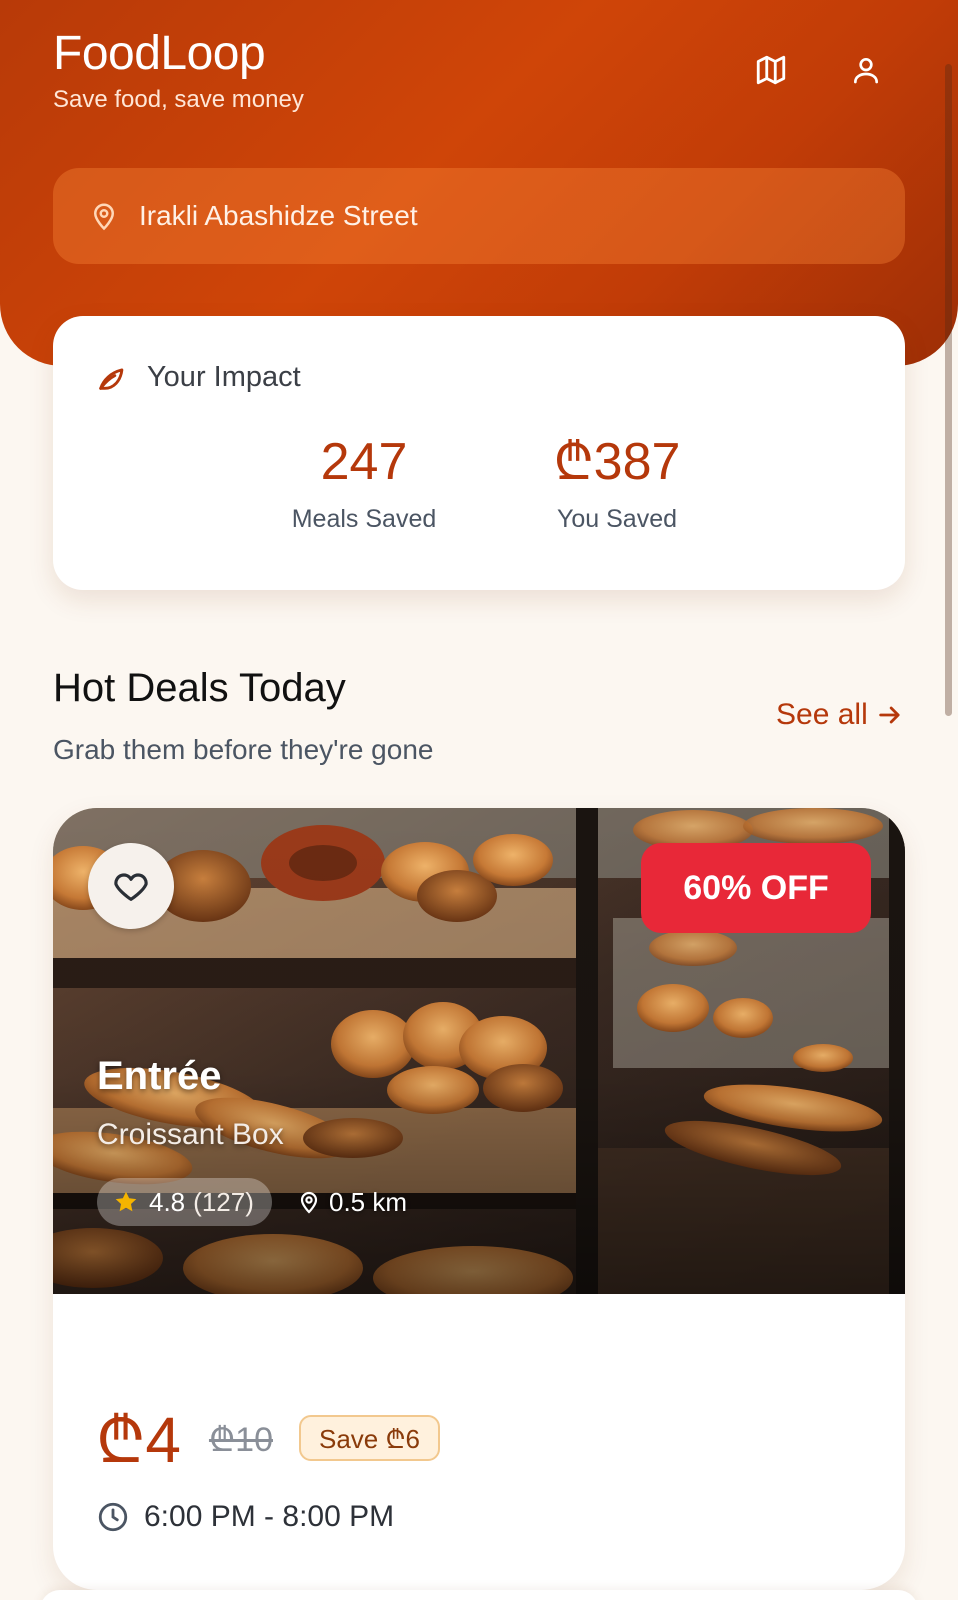  Describe the element at coordinates (159, 53) in the screenshot. I see `app-title: FoodLoop` at that location.